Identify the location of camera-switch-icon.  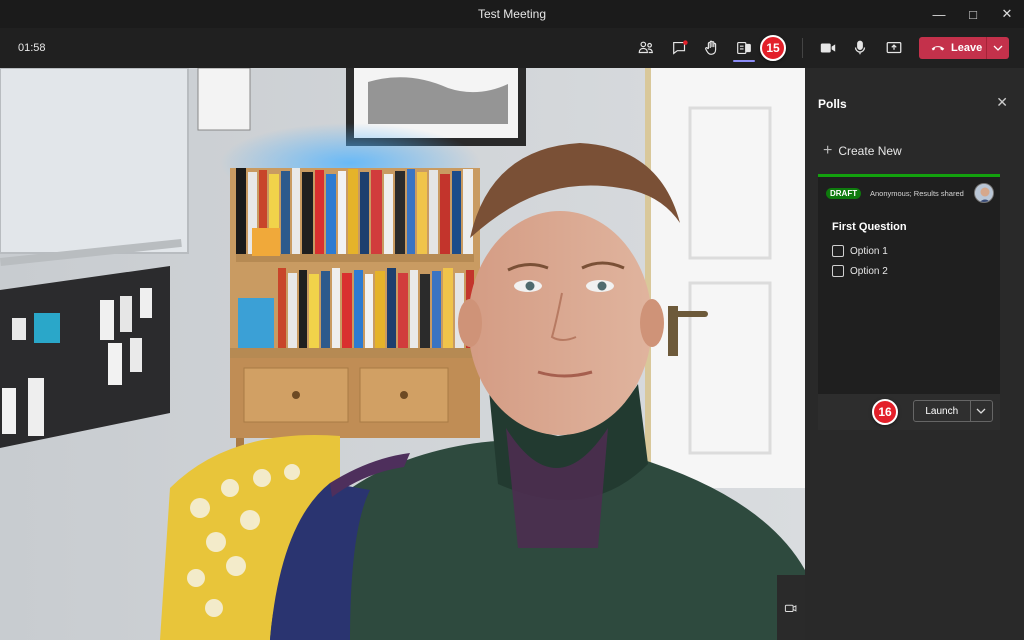
(790, 608).